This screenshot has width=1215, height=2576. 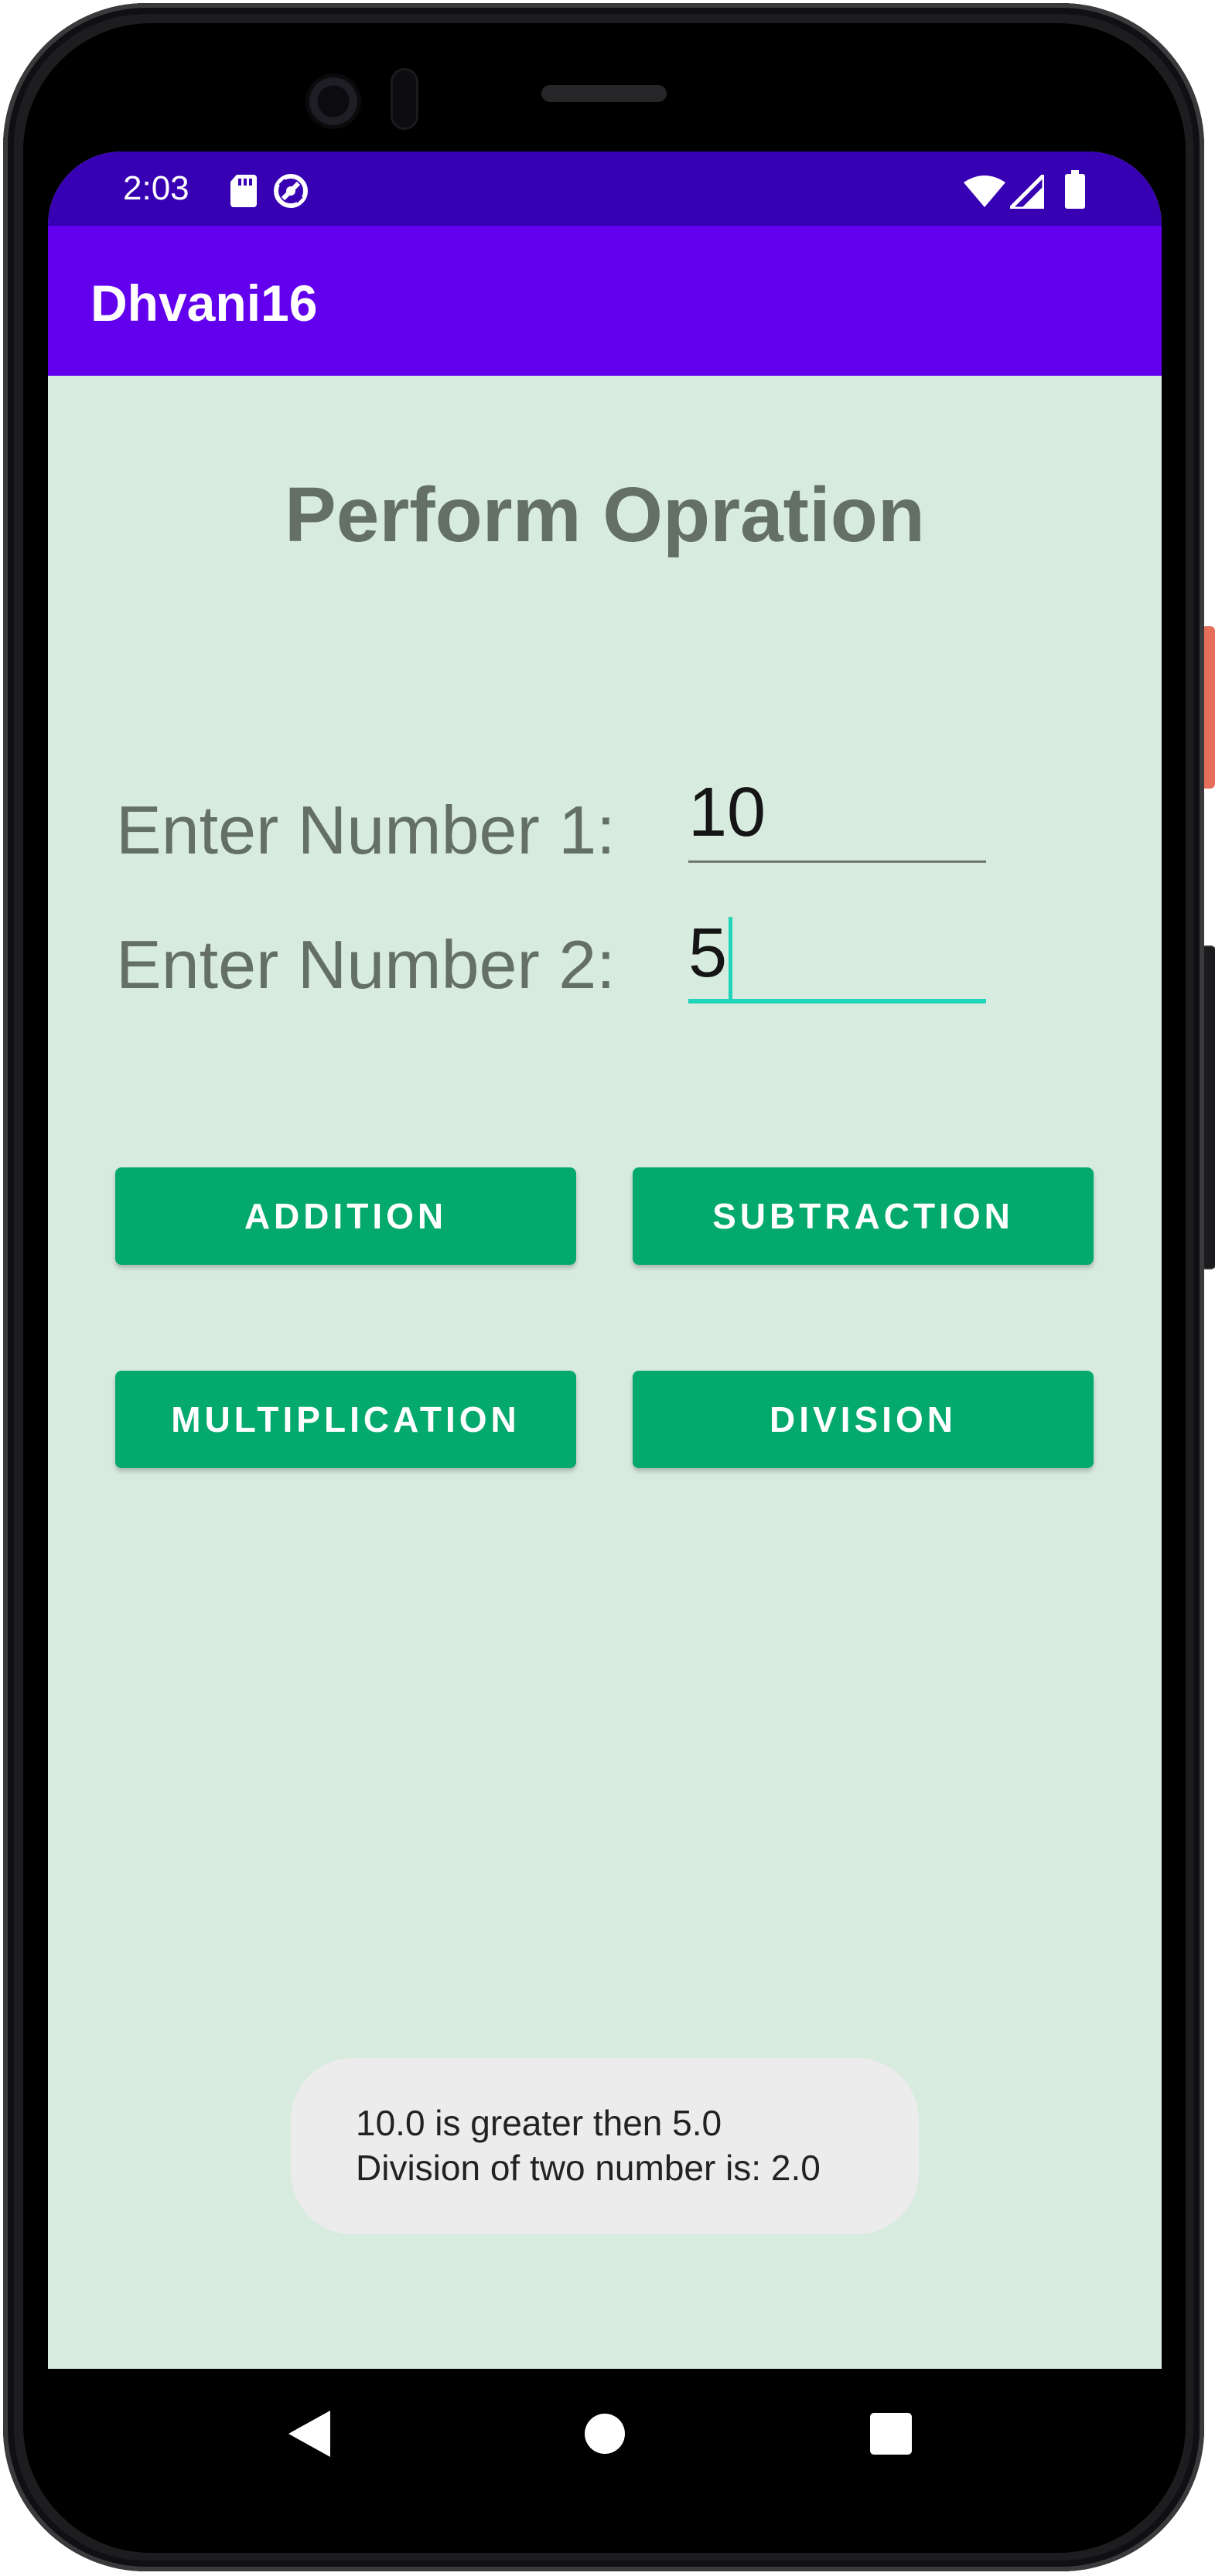 I want to click on toast-line-1: 10.0 is greater then 5.0, so click(x=539, y=2123).